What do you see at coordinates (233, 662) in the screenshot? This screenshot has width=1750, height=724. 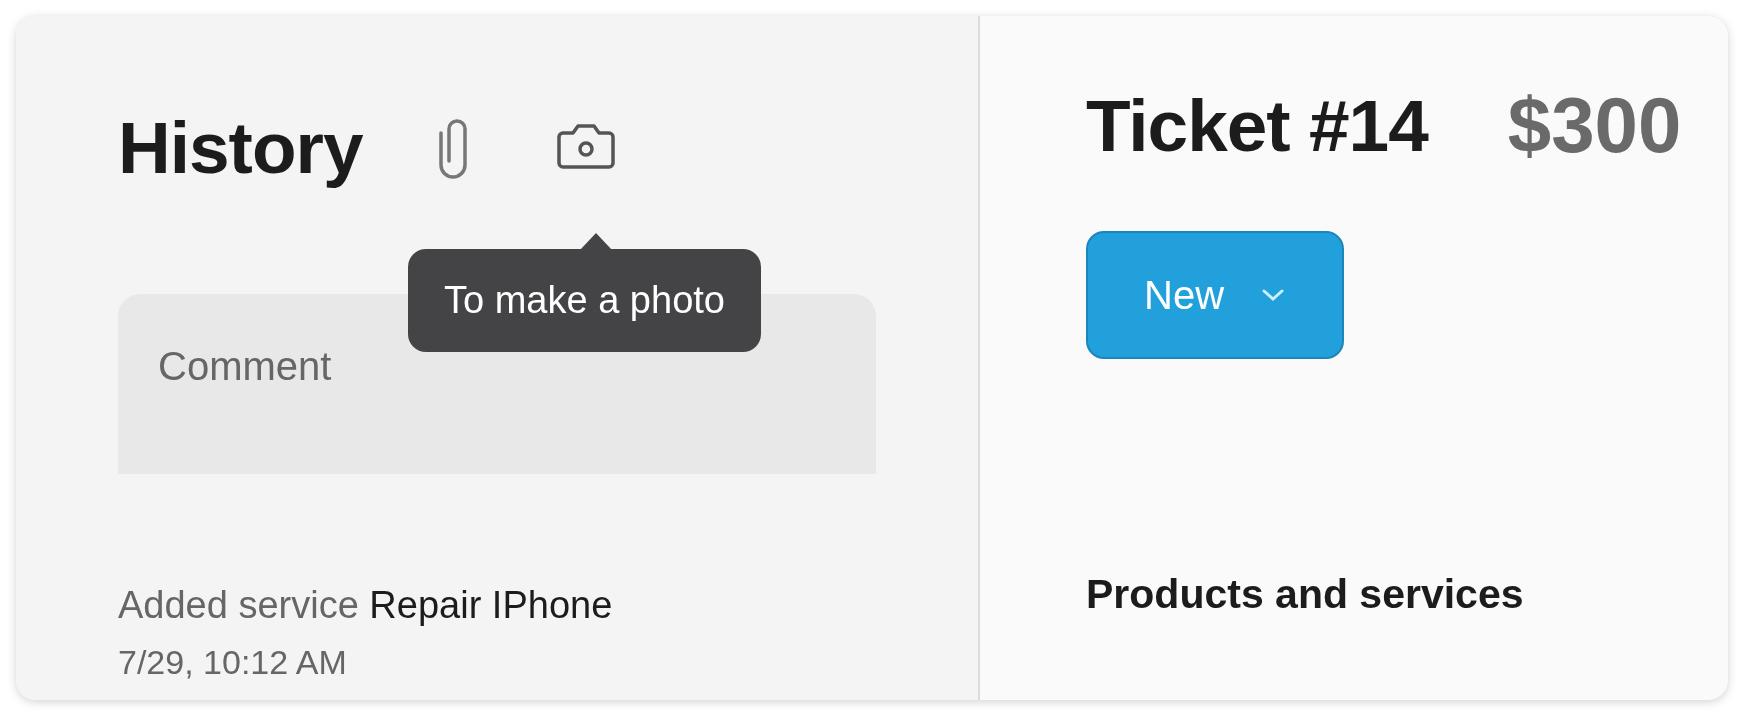 I see `entry-time: 7/29, 10:12 AM` at bounding box center [233, 662].